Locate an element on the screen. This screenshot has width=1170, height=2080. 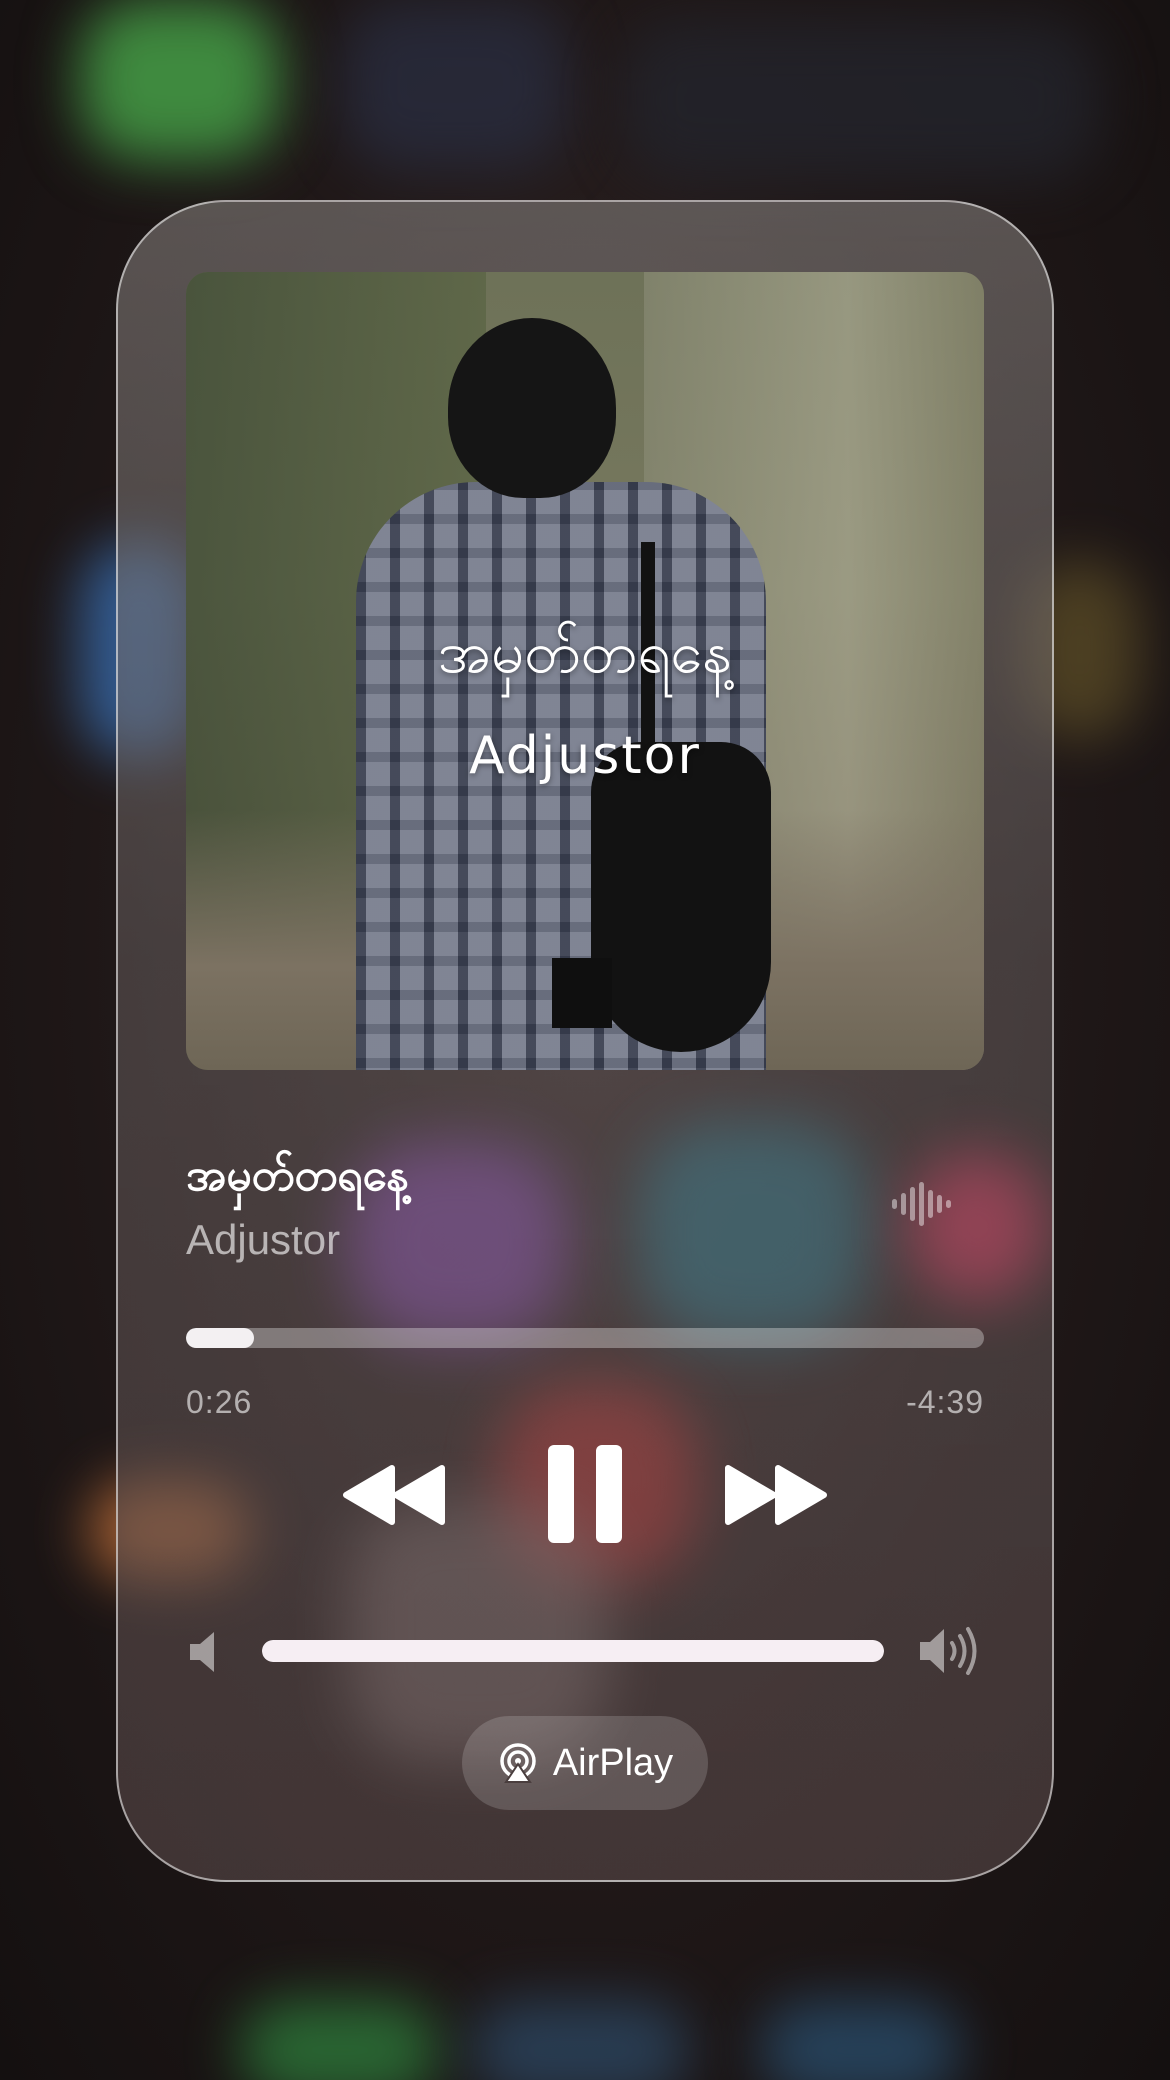
elapsed-time: 0:26 is located at coordinates (219, 1402).